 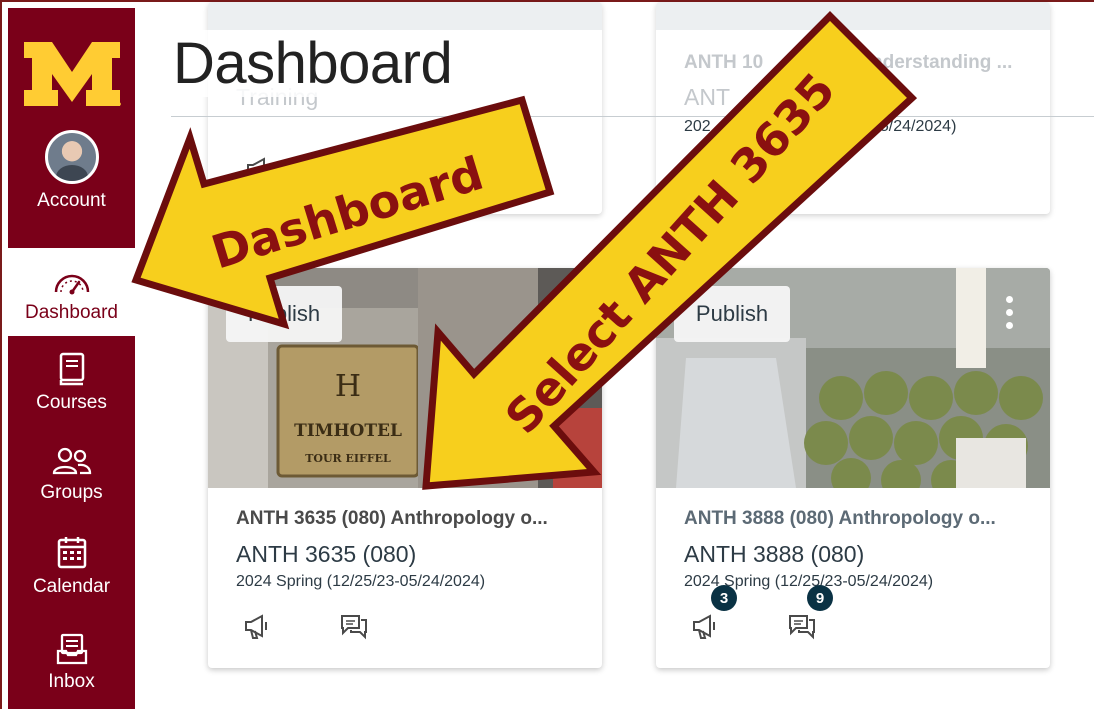 What do you see at coordinates (71, 157) in the screenshot?
I see `avatar` at bounding box center [71, 157].